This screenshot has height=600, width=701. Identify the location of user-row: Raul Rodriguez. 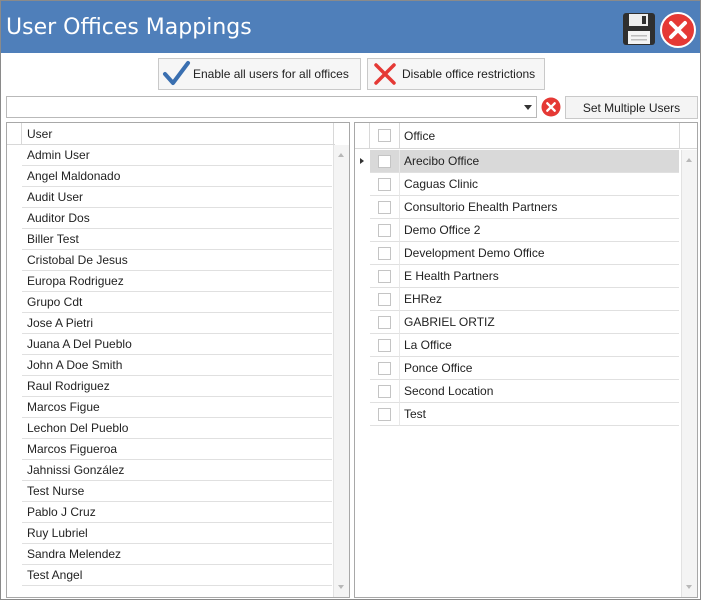
(171, 386).